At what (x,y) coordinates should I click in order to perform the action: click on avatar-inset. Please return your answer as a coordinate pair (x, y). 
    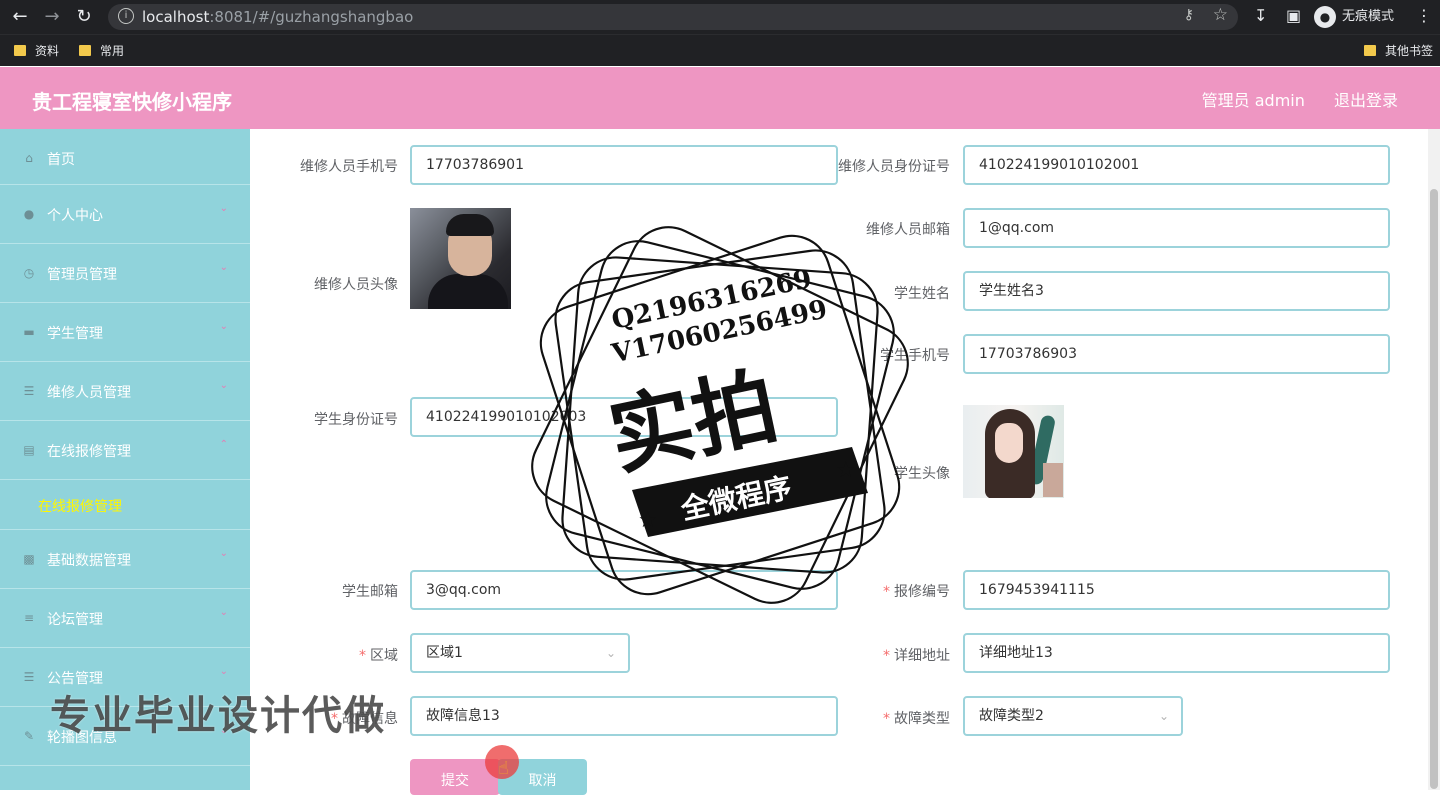
    Looking at the image, I should click on (1053, 480).